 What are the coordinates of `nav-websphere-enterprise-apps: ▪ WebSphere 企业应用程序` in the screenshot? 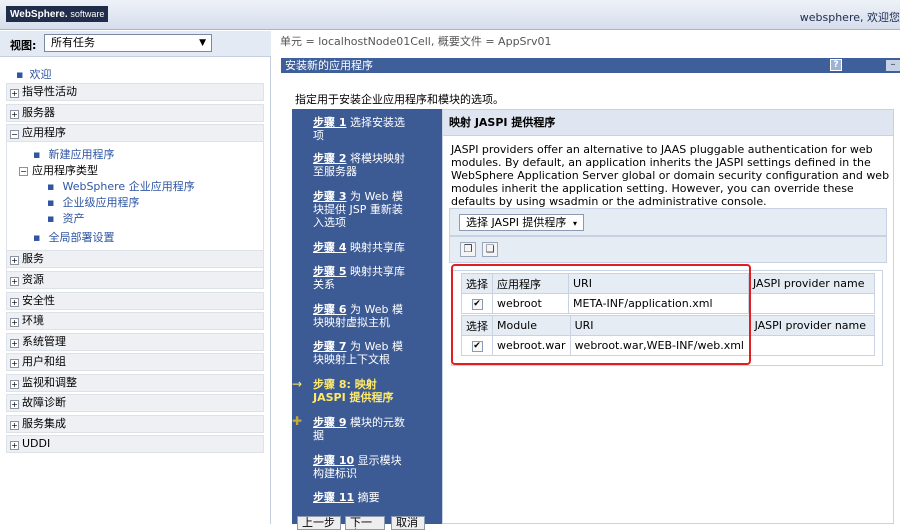 It's located at (121, 186).